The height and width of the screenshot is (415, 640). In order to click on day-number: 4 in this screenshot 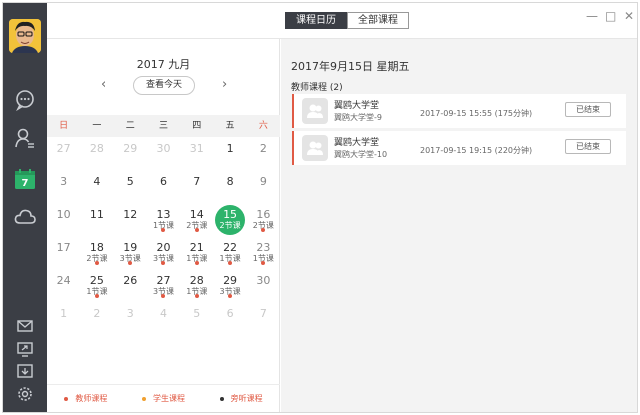, I will do `click(97, 181)`.